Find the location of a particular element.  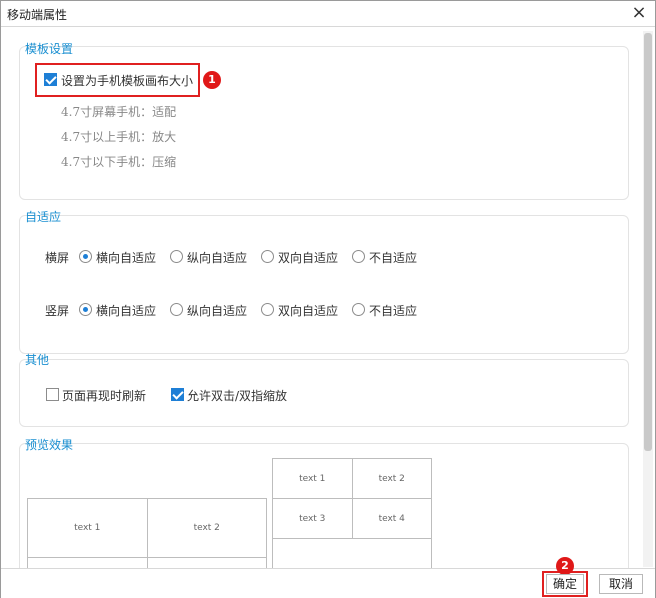

landscape-option-vertical: 纵向自适应 is located at coordinates (217, 258).